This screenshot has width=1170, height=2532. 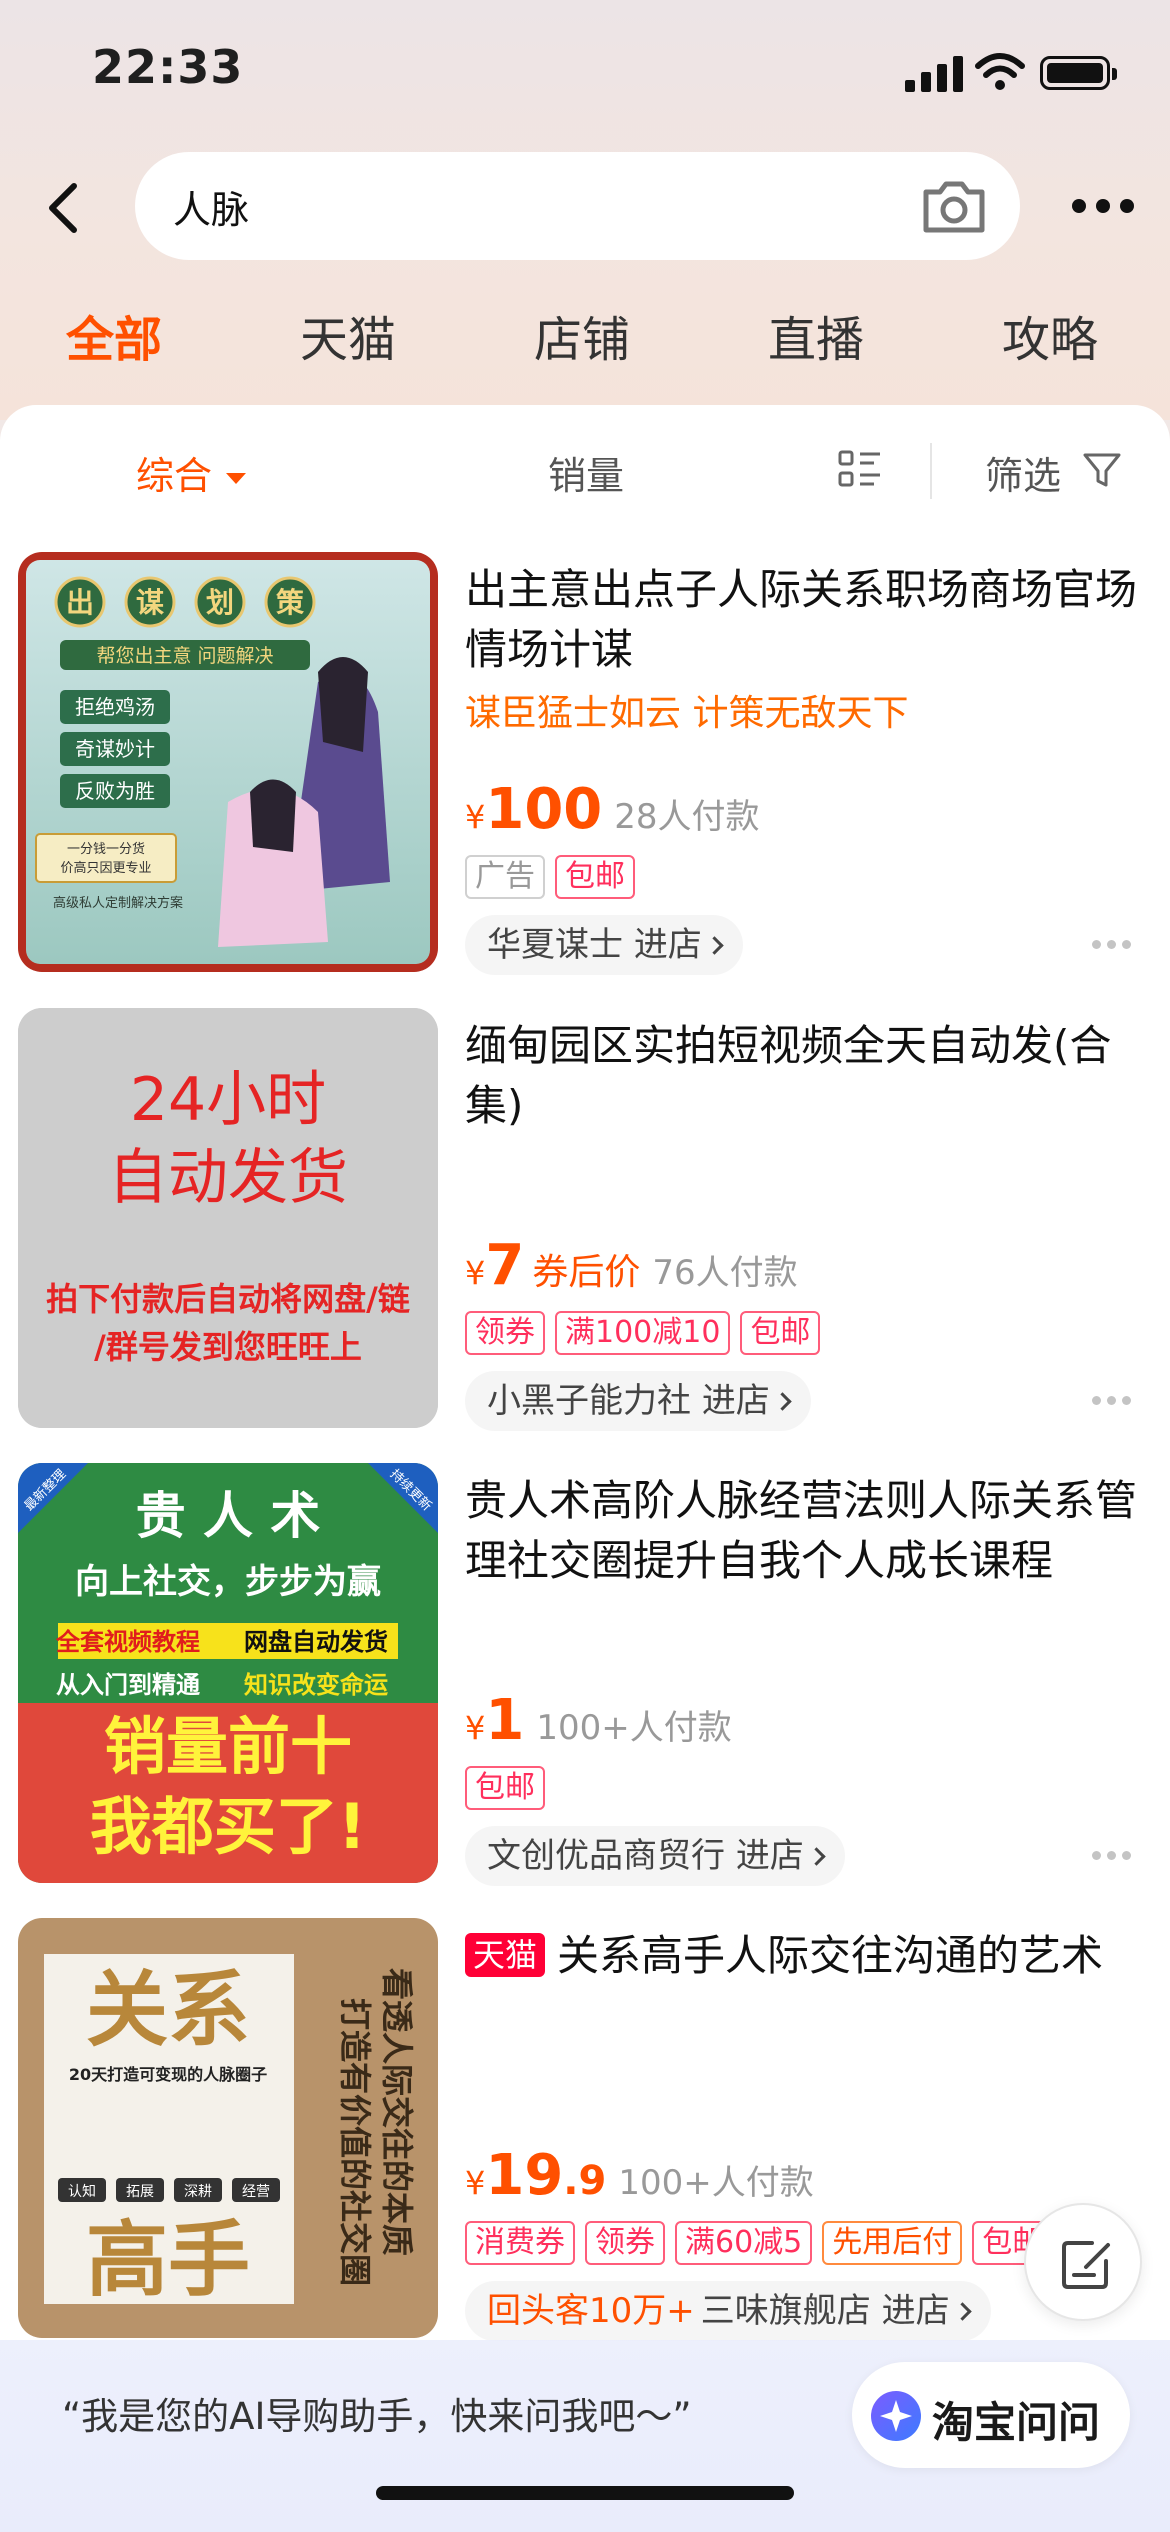 I want to click on product-title: 缅甸园区实拍短视频全天自动发(合集), so click(x=805, y=1076).